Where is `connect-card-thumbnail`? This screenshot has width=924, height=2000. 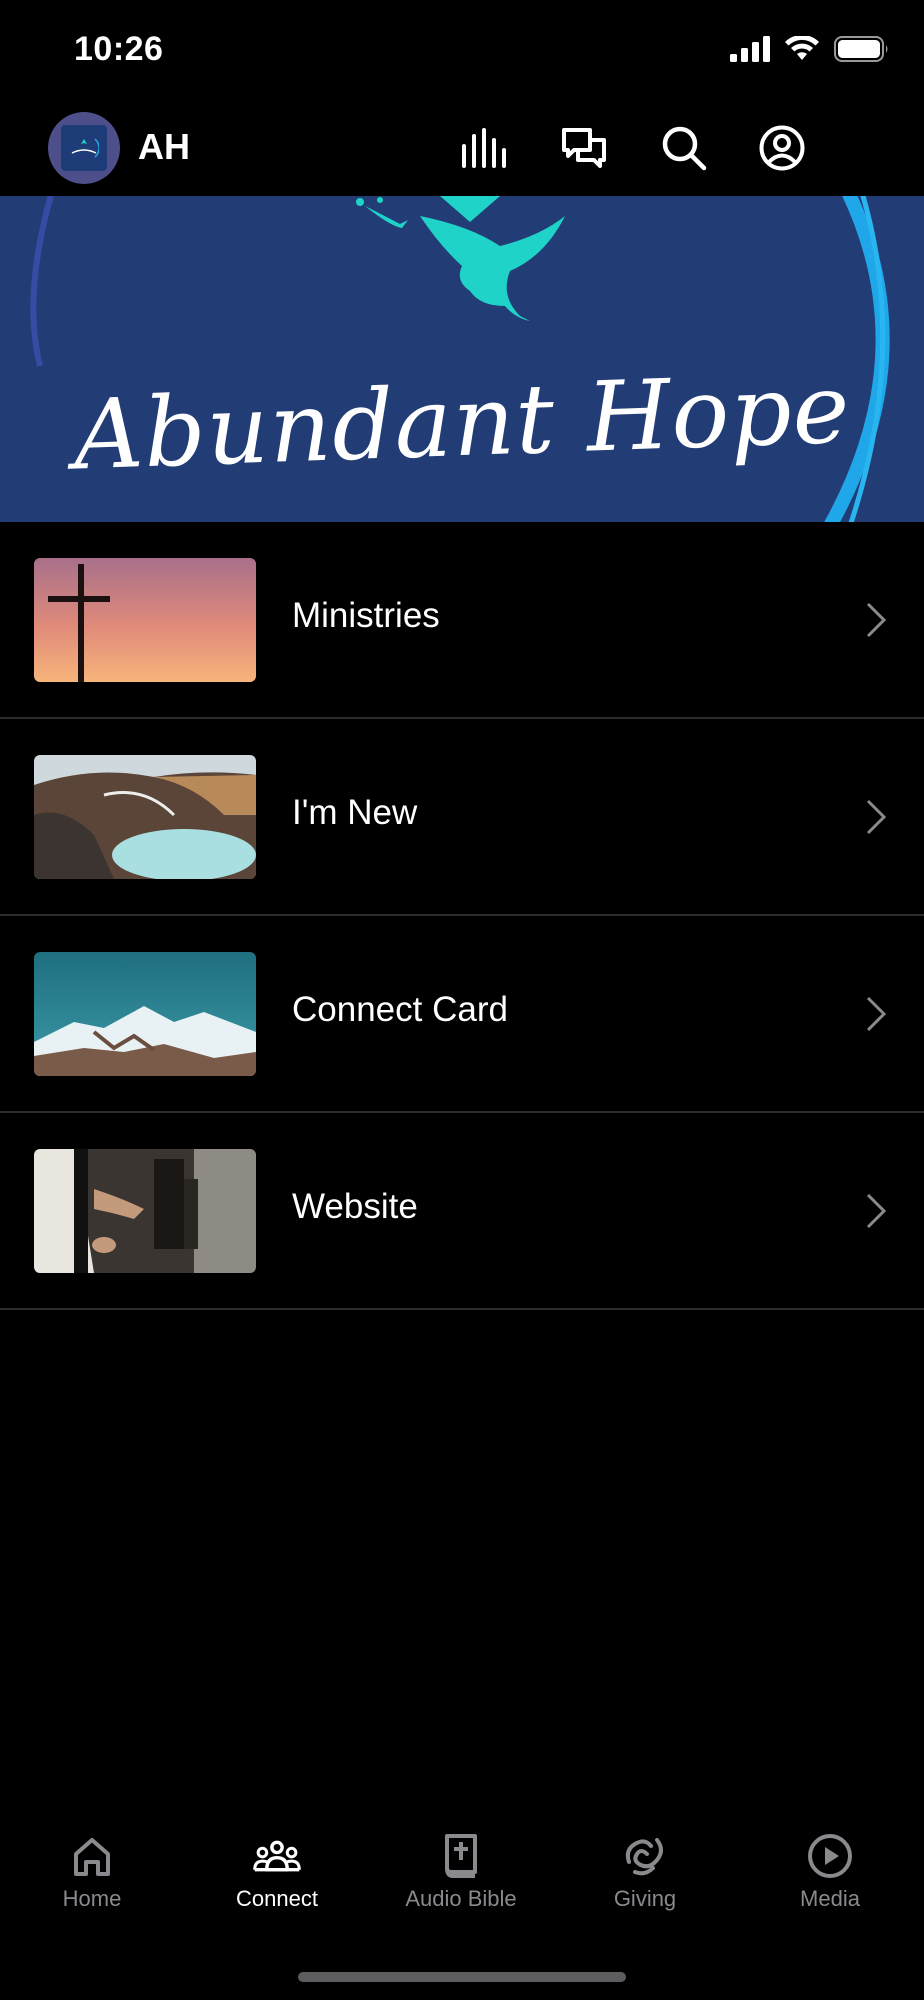 connect-card-thumbnail is located at coordinates (145, 1014).